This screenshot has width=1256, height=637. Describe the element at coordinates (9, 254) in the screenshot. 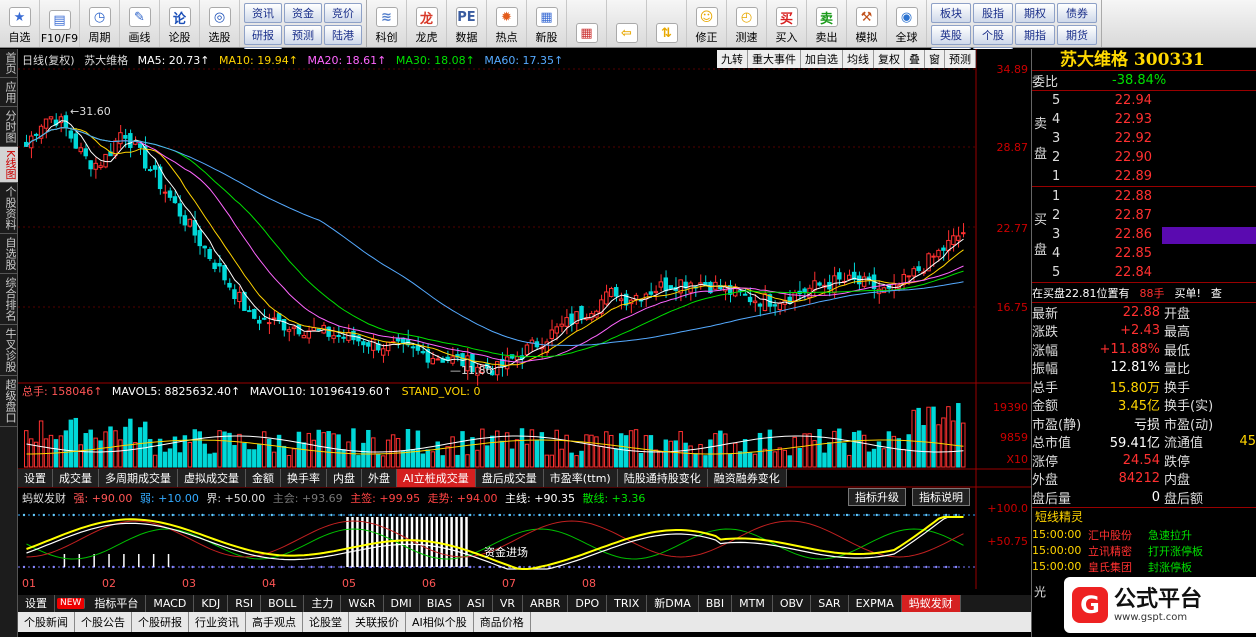

I see `nav-item-5: 自选股` at that location.